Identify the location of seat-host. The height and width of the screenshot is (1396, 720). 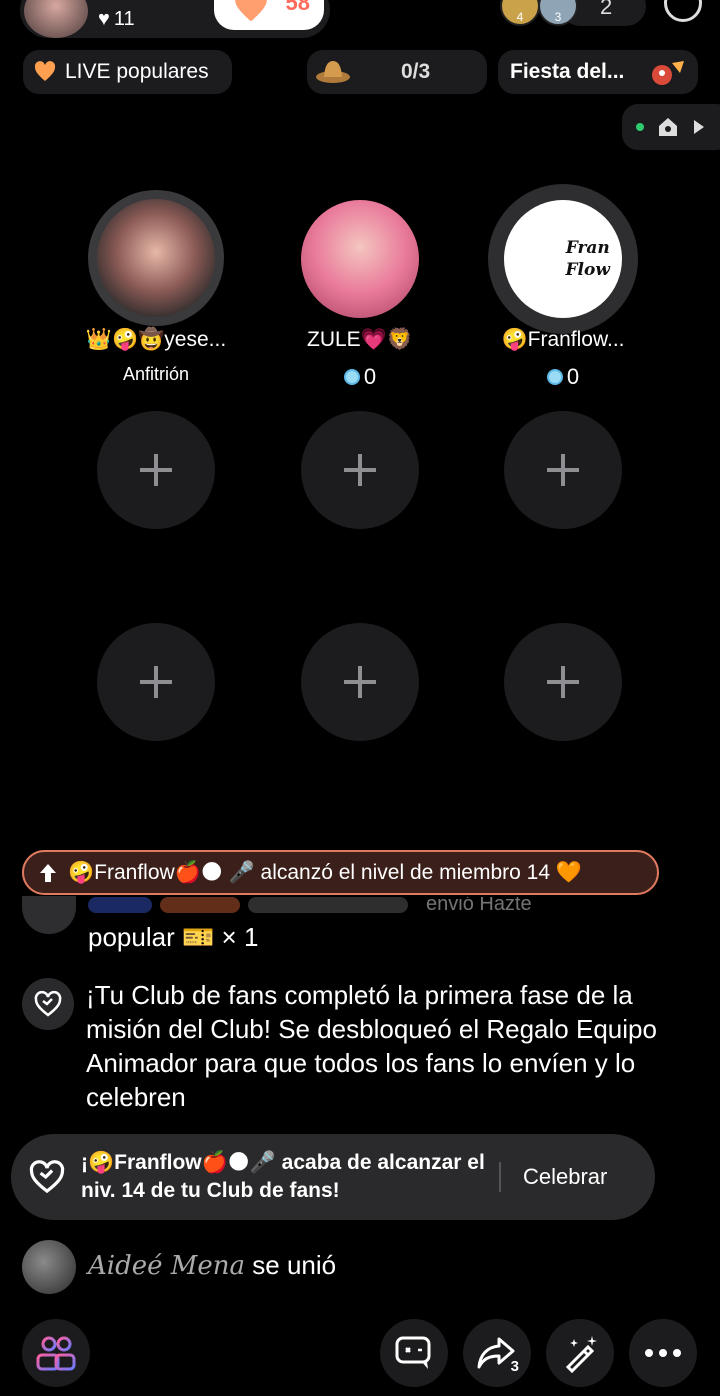
(156, 258).